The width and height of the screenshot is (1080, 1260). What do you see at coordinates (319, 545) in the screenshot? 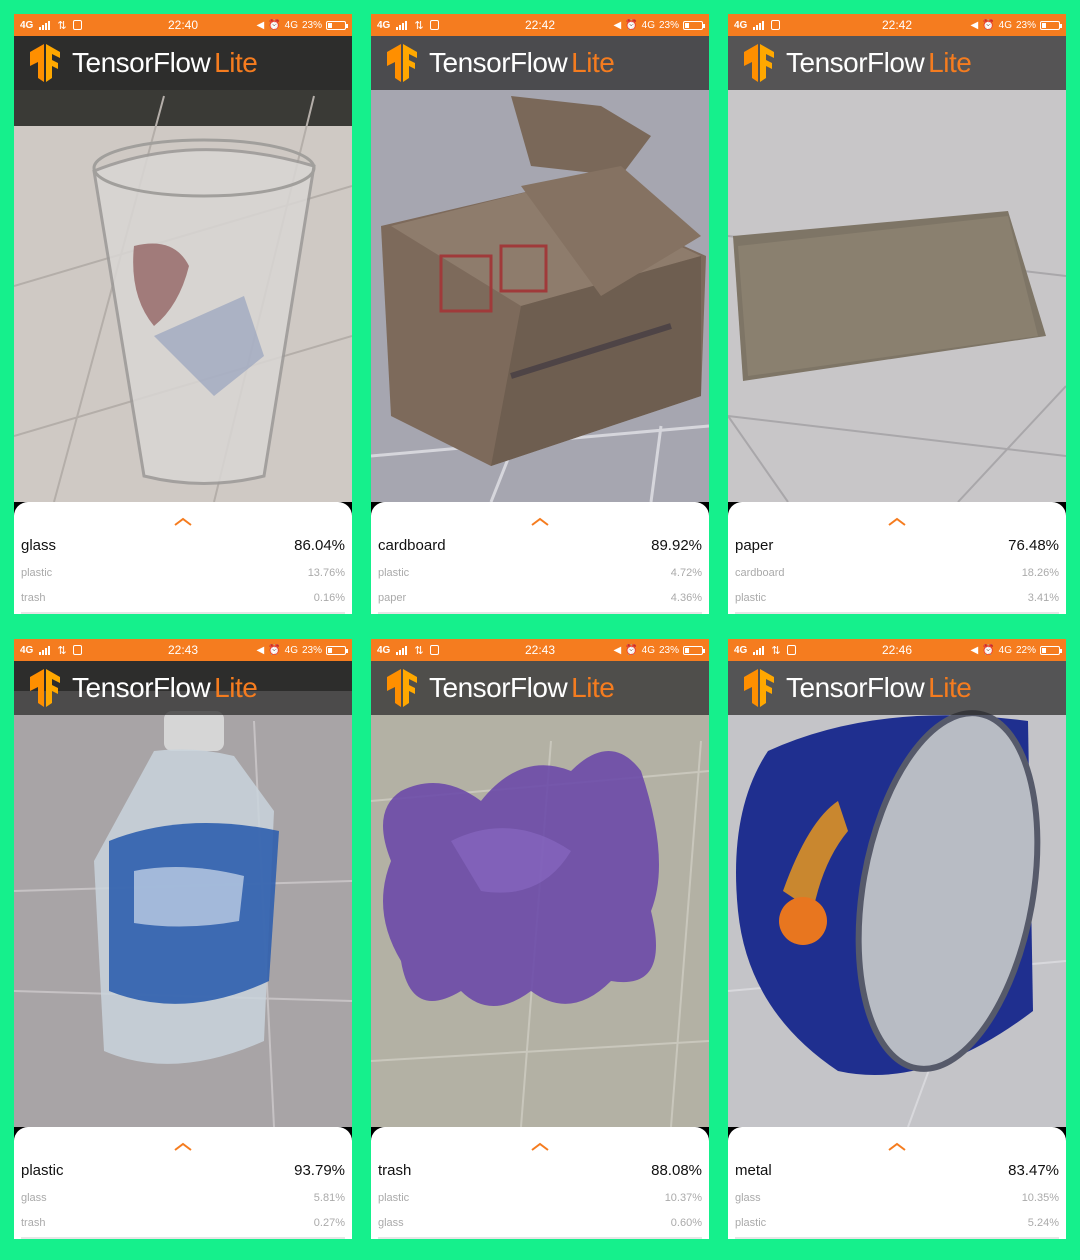
I see `top-result-value: 86.04%` at bounding box center [319, 545].